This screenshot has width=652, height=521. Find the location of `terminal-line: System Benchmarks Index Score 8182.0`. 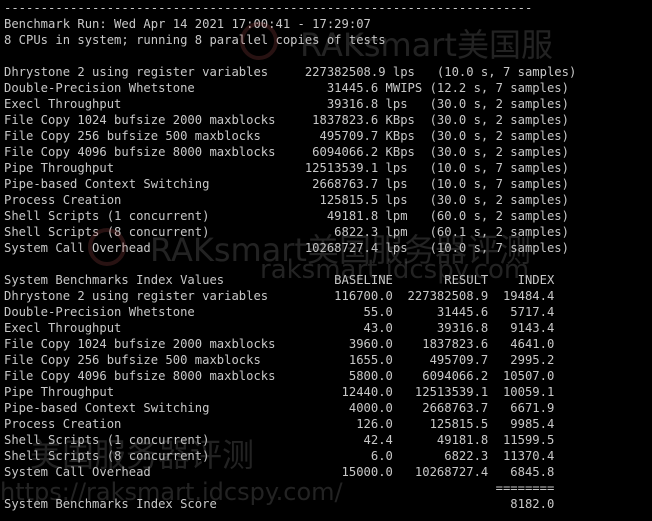

terminal-line: System Benchmarks Index Score 8182.0 is located at coordinates (279, 504).